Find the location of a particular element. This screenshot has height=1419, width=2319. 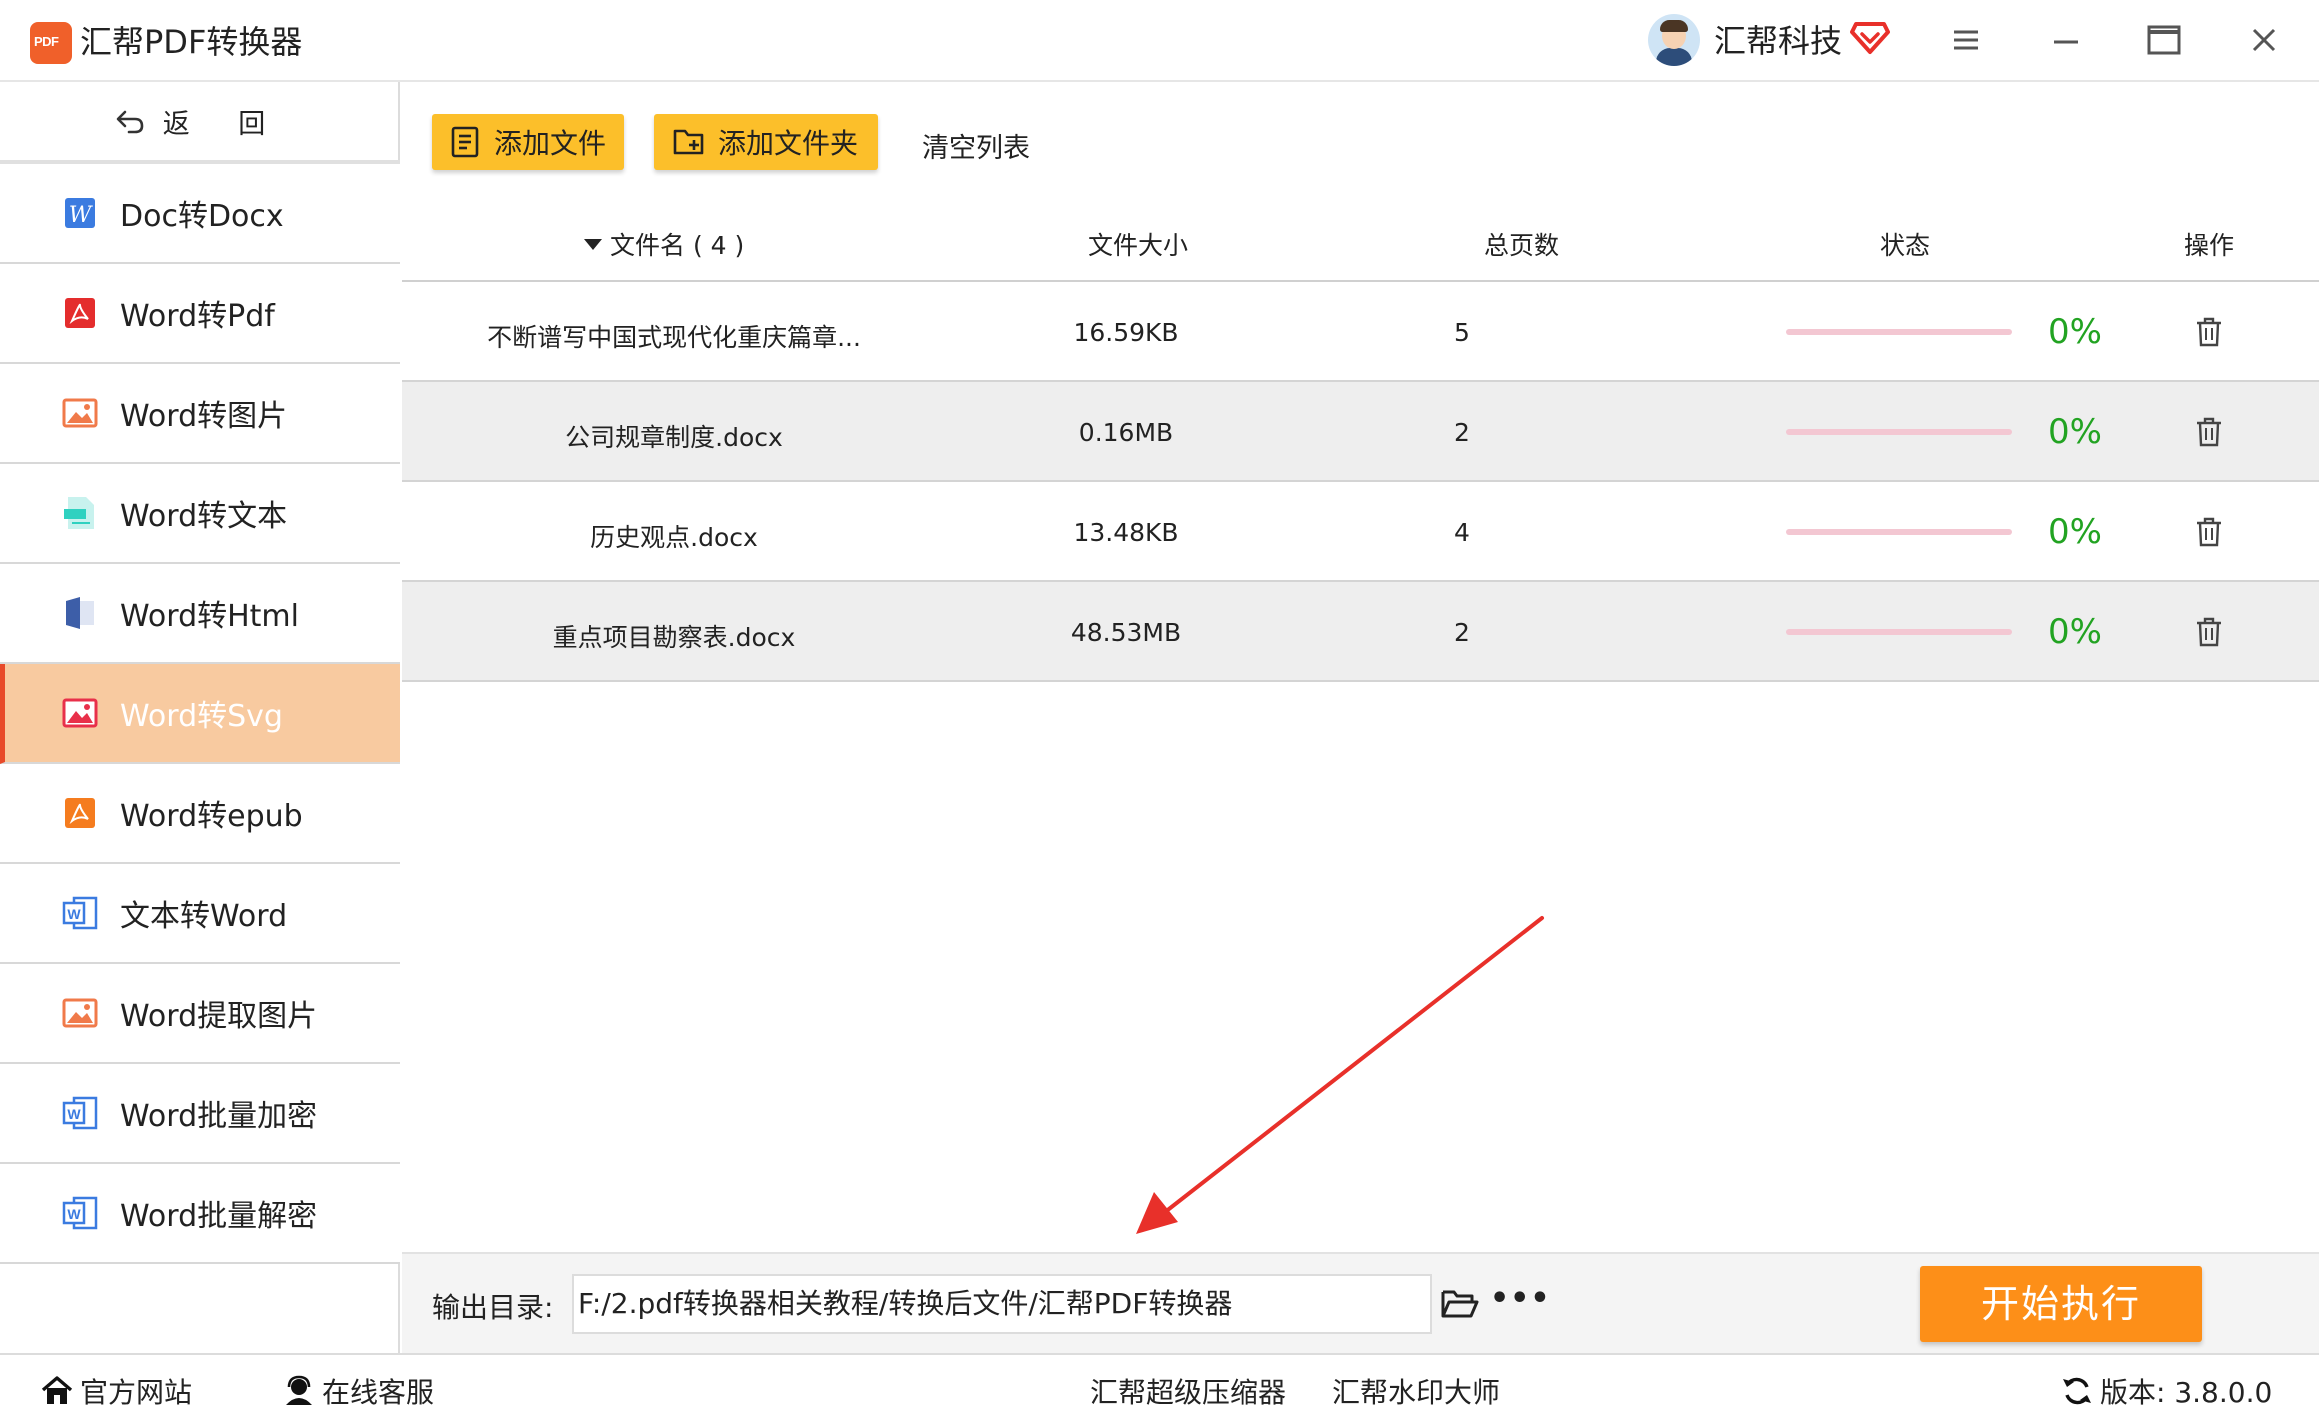

sidebar-item-word-batch-encrypt: W Word批量加密 is located at coordinates (200, 1114).